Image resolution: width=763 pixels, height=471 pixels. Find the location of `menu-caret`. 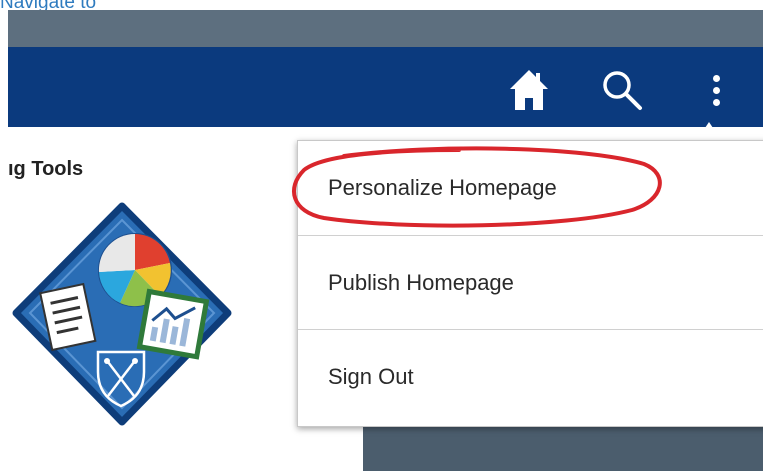

menu-caret is located at coordinates (709, 131).